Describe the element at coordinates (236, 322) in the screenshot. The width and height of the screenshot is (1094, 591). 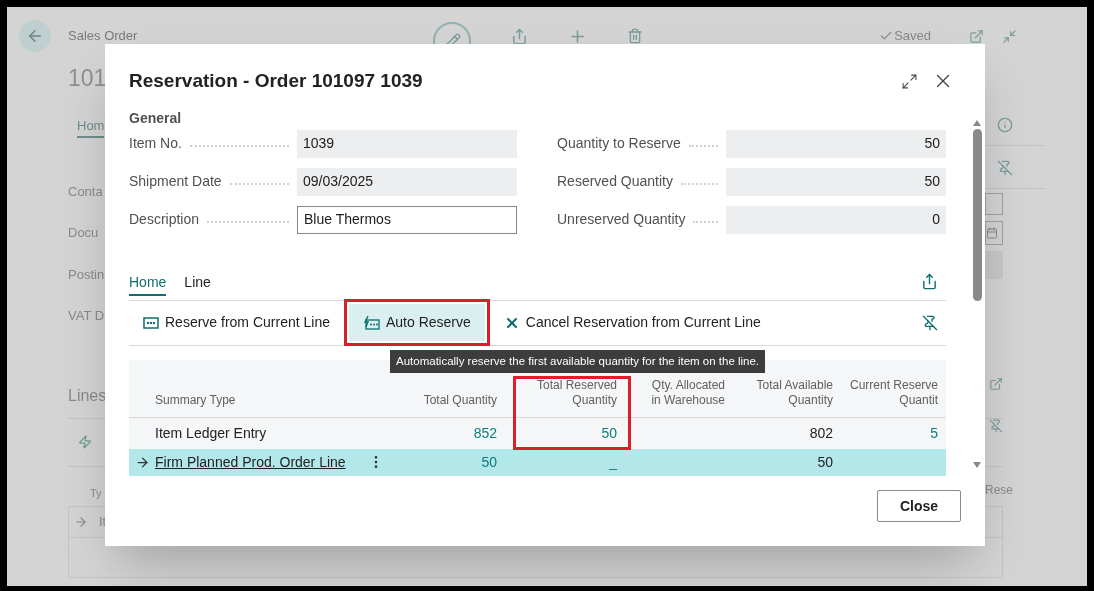
I see `action-button: Reserve from Current Line` at that location.